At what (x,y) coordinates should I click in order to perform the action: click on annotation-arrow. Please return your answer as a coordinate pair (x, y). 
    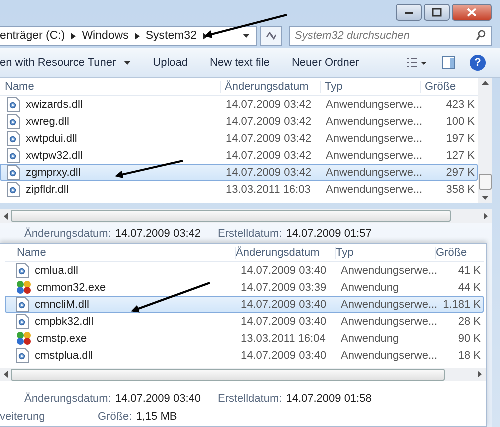
    Looking at the image, I should click on (149, 169).